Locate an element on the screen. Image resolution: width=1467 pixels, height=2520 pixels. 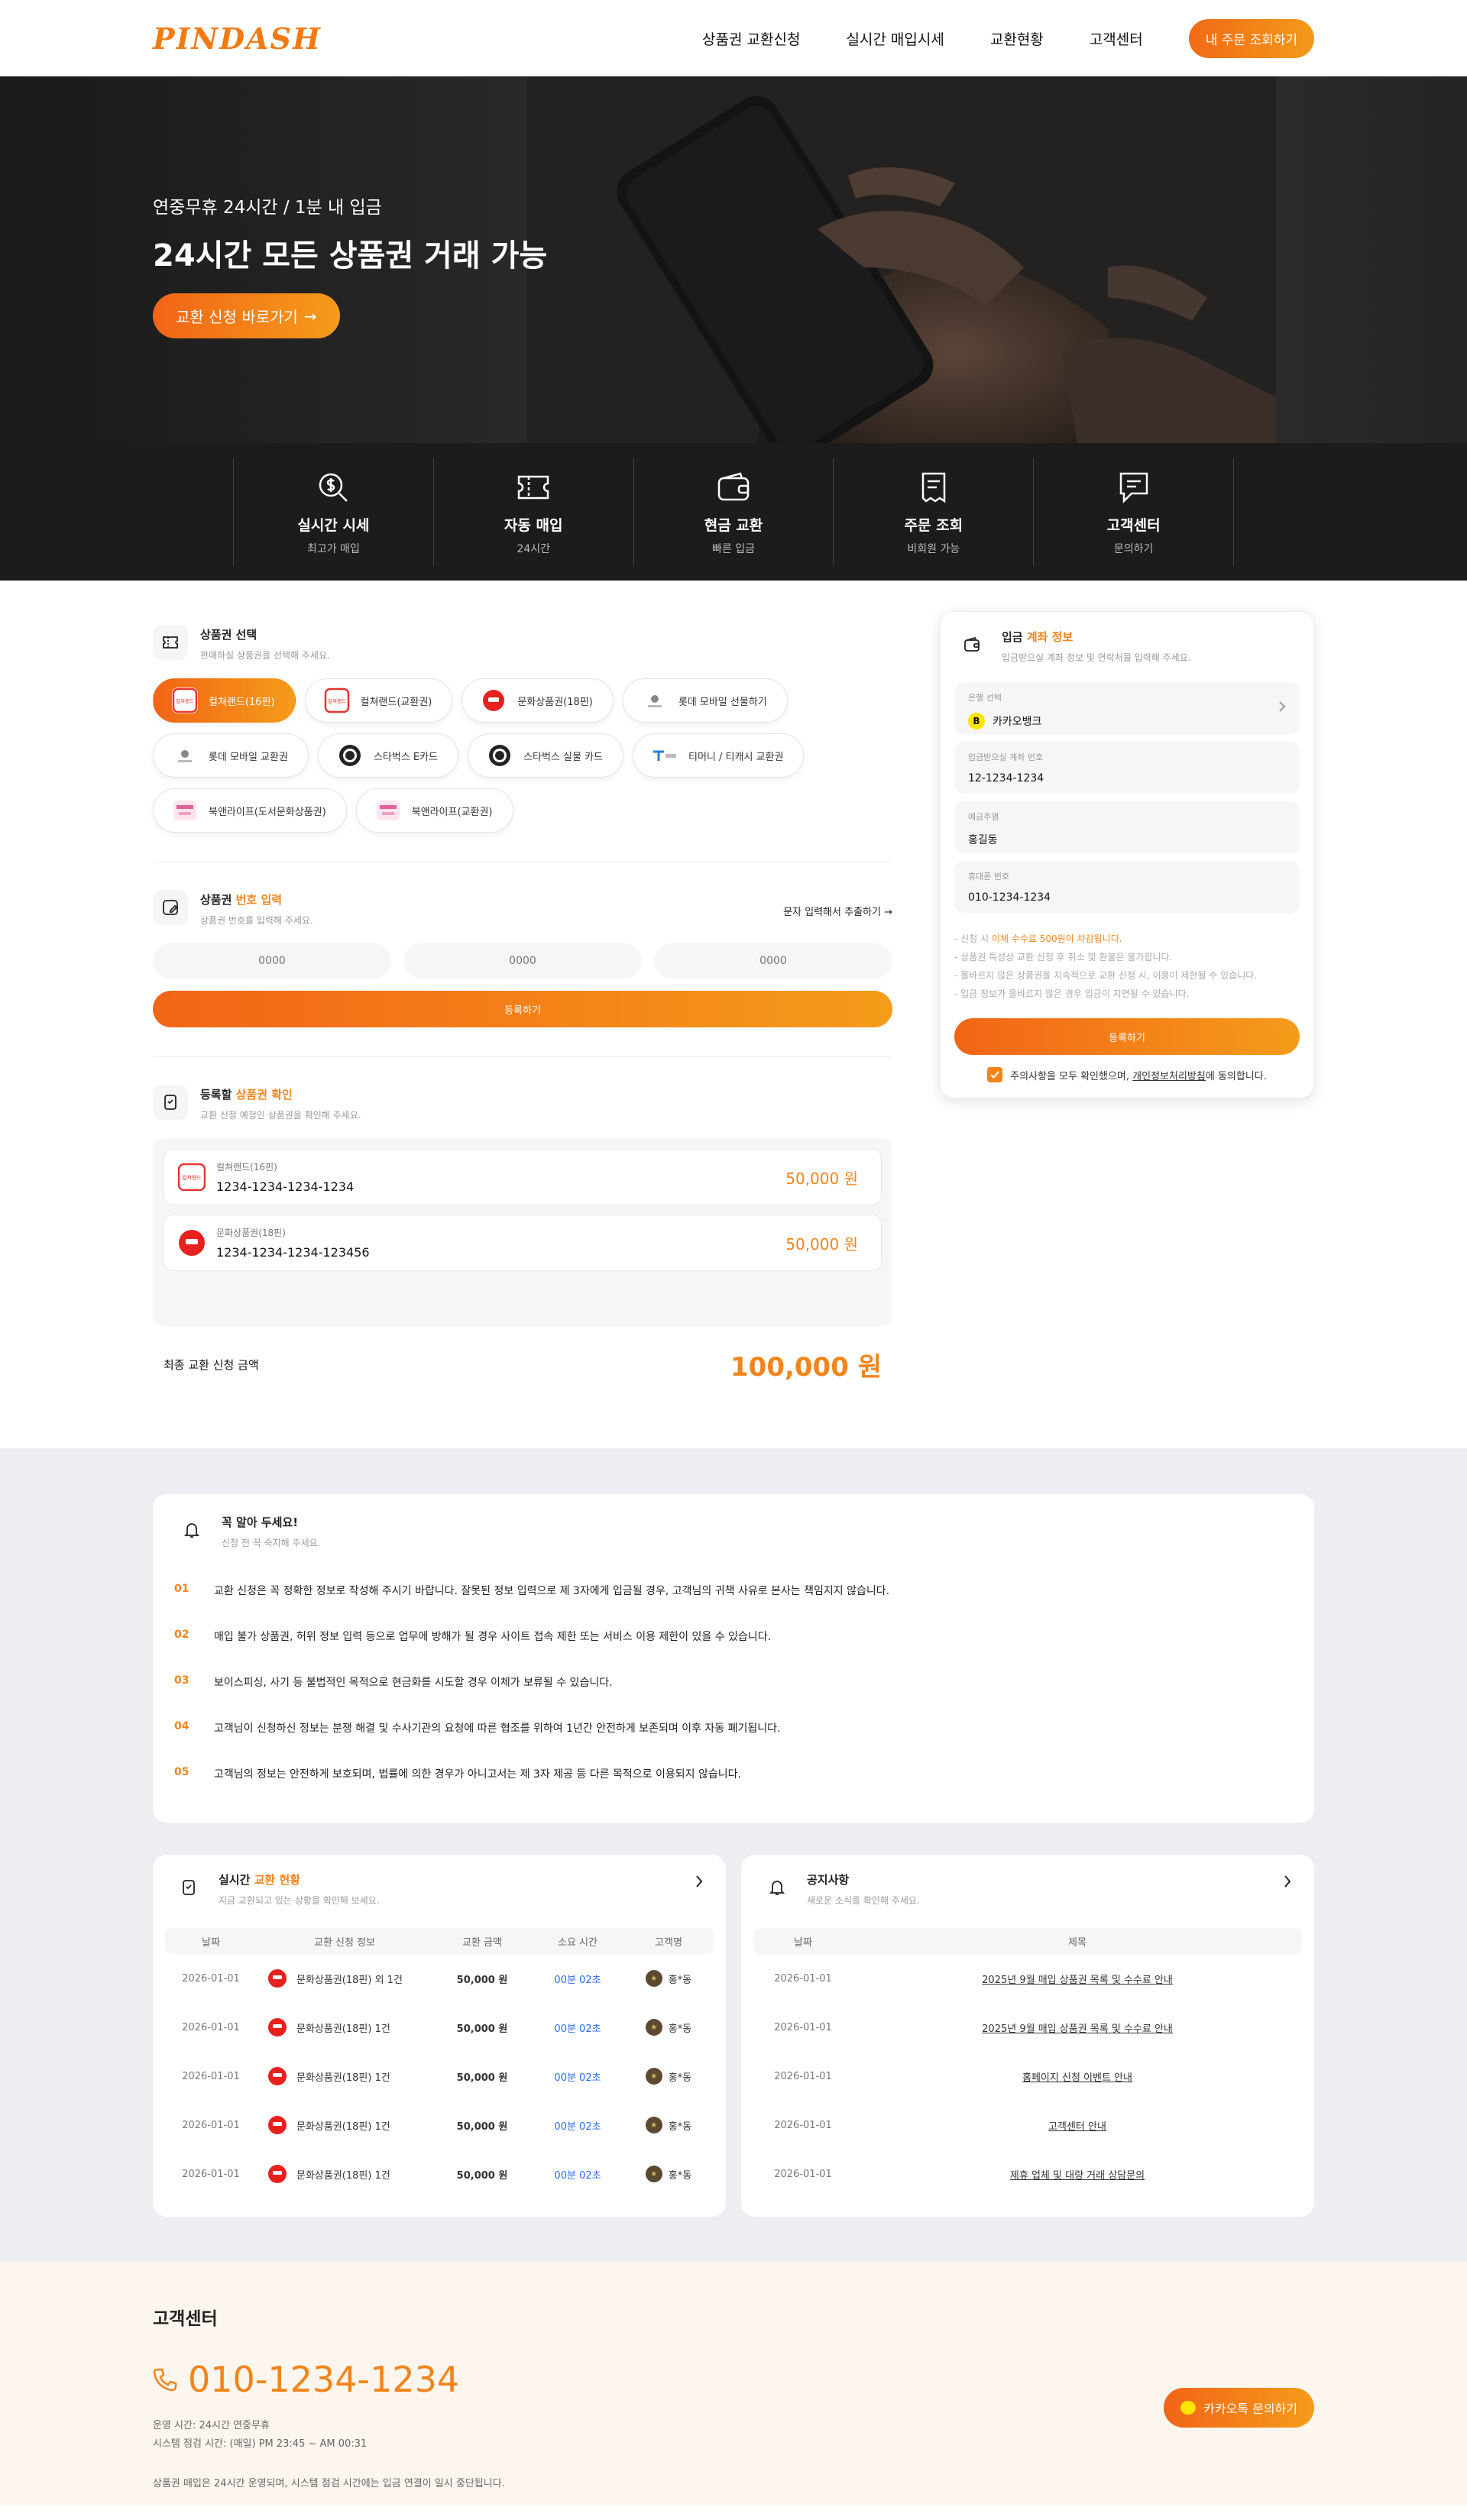
account-number-field: 입금받으실 계좌 번호 12-1234-1234 is located at coordinates (1127, 768).